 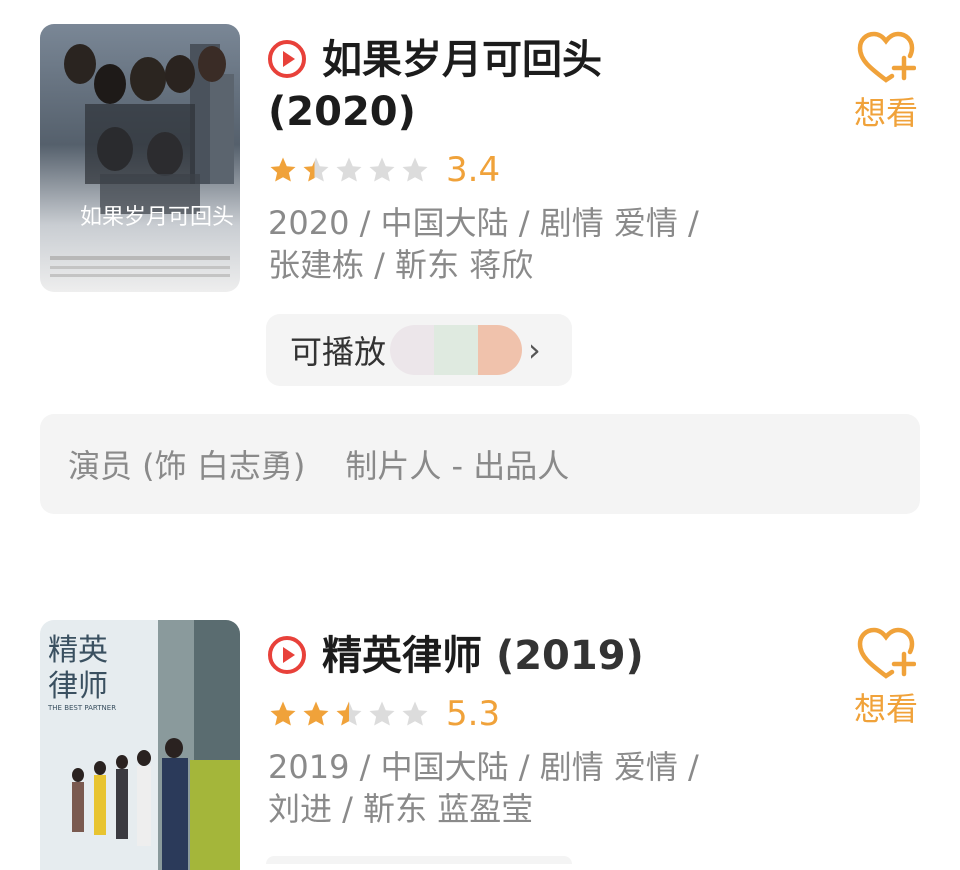 I want to click on want-label-2: 想看, so click(x=885, y=709).